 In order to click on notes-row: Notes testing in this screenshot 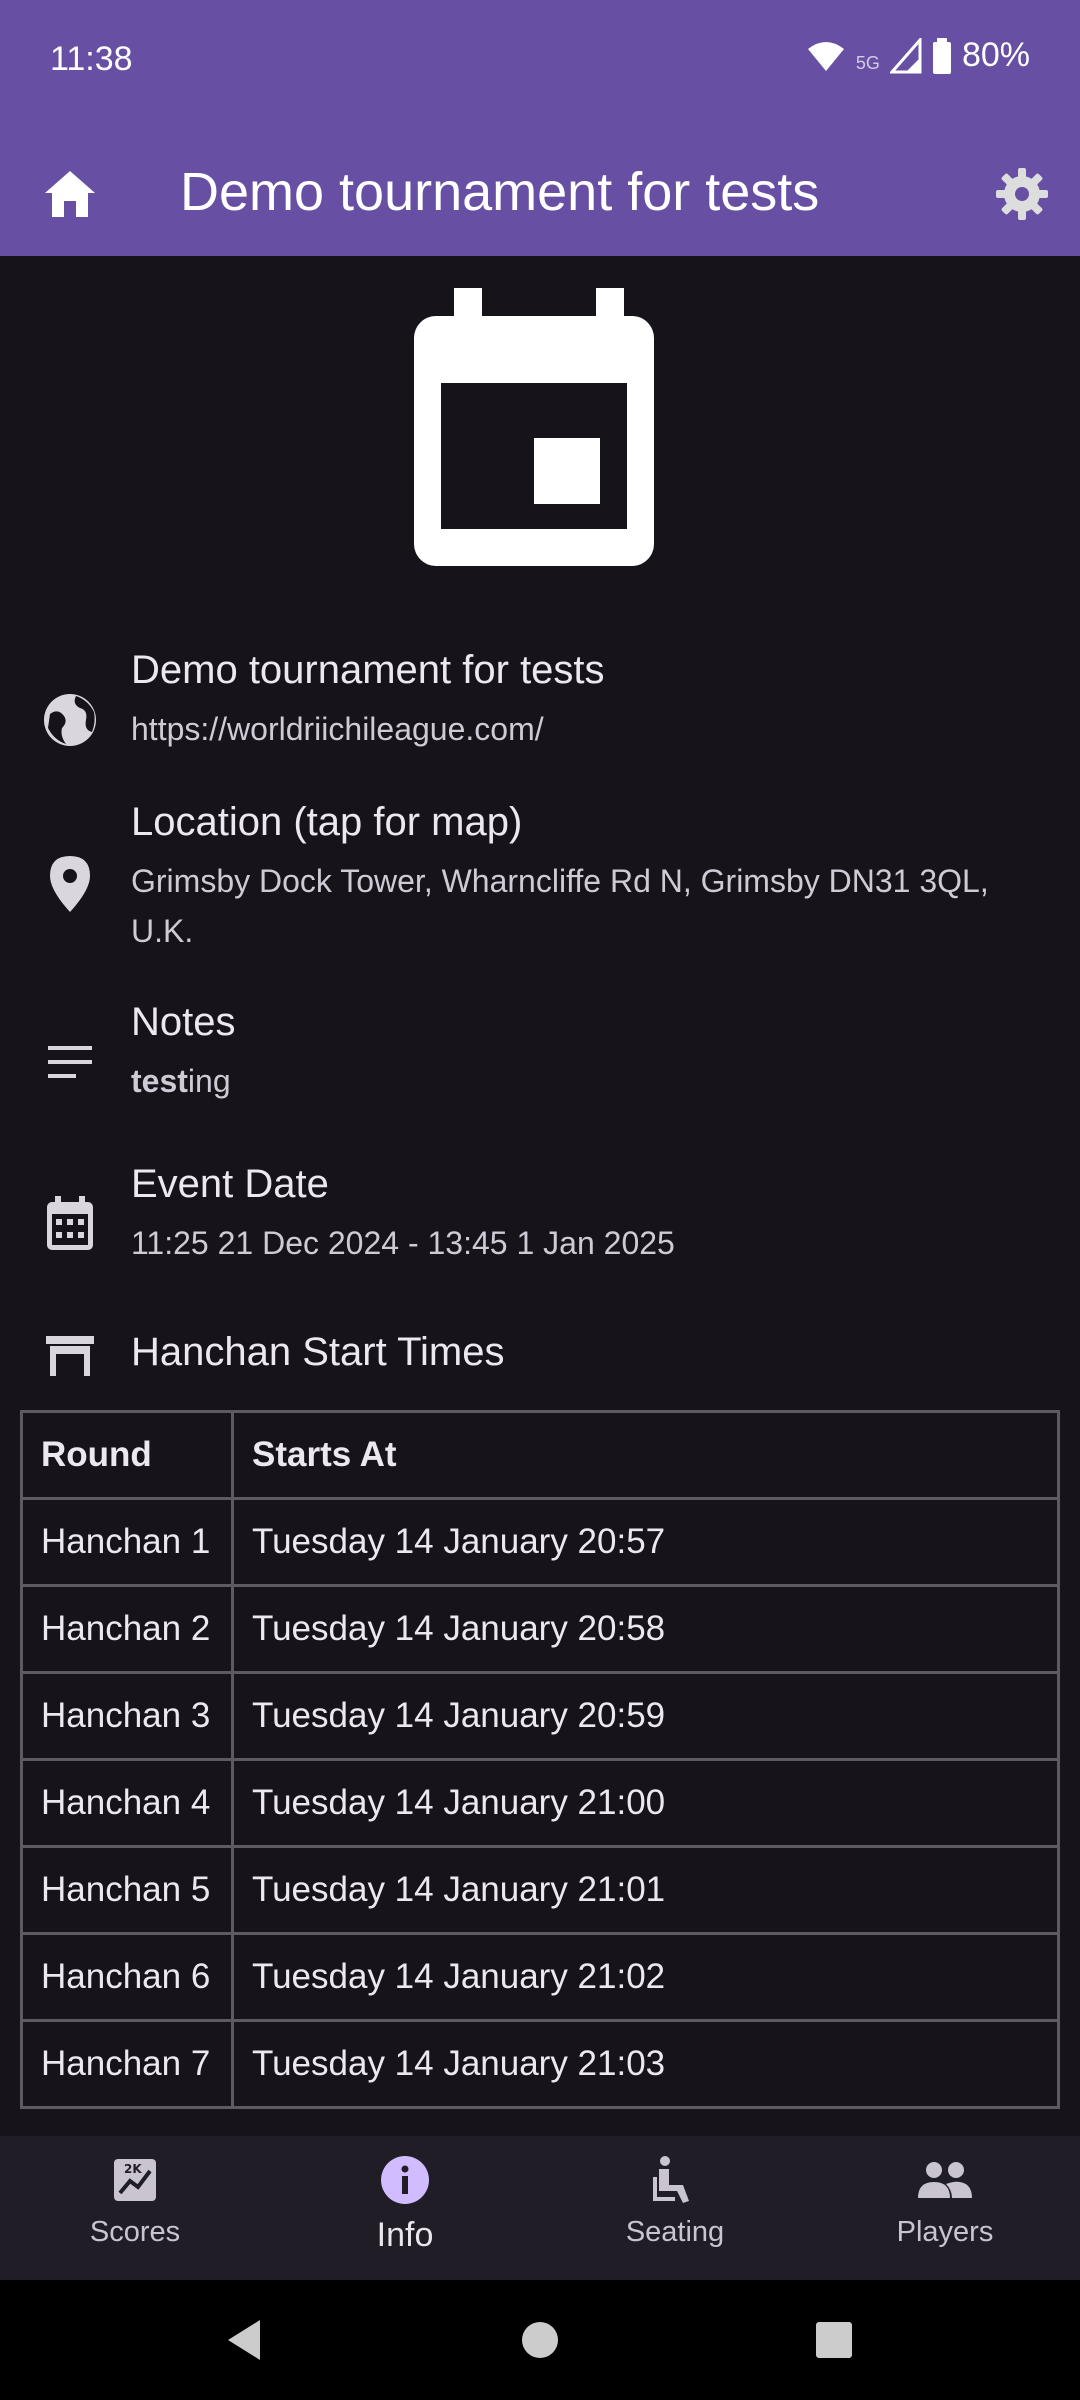, I will do `click(540, 1060)`.